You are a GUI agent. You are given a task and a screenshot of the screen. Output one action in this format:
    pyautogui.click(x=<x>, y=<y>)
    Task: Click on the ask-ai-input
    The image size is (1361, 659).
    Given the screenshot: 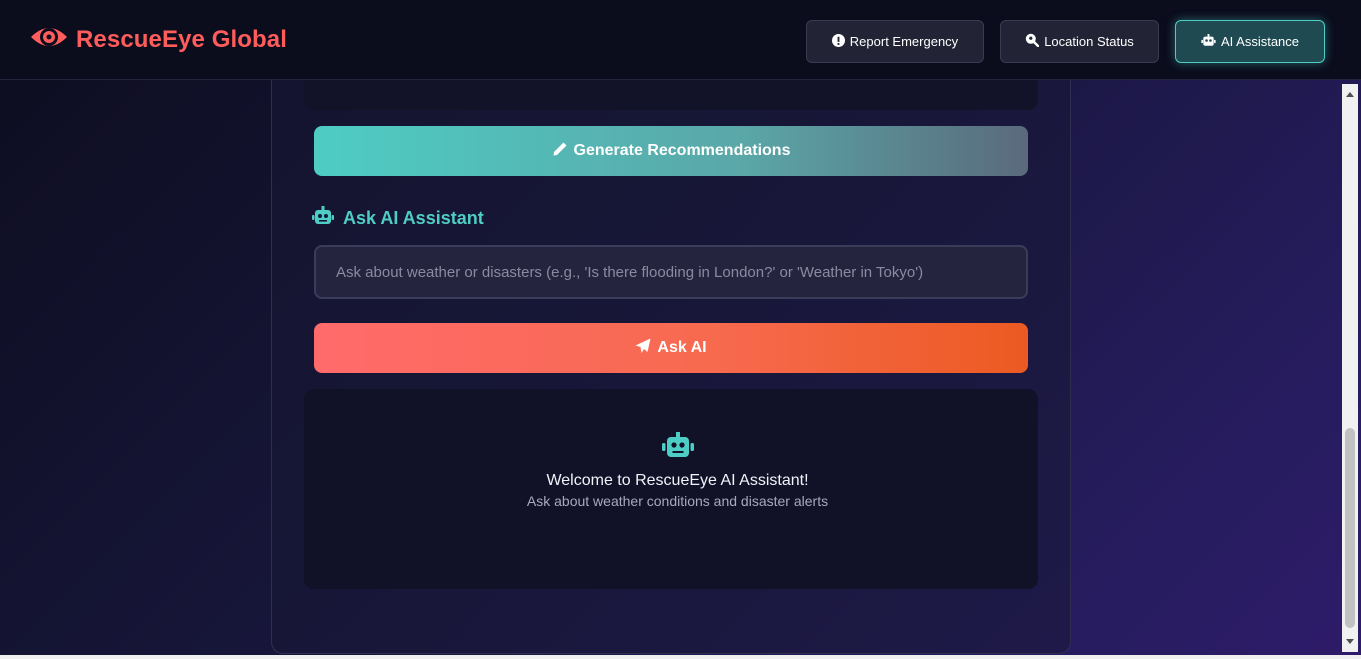 What is the action you would take?
    pyautogui.click(x=671, y=272)
    